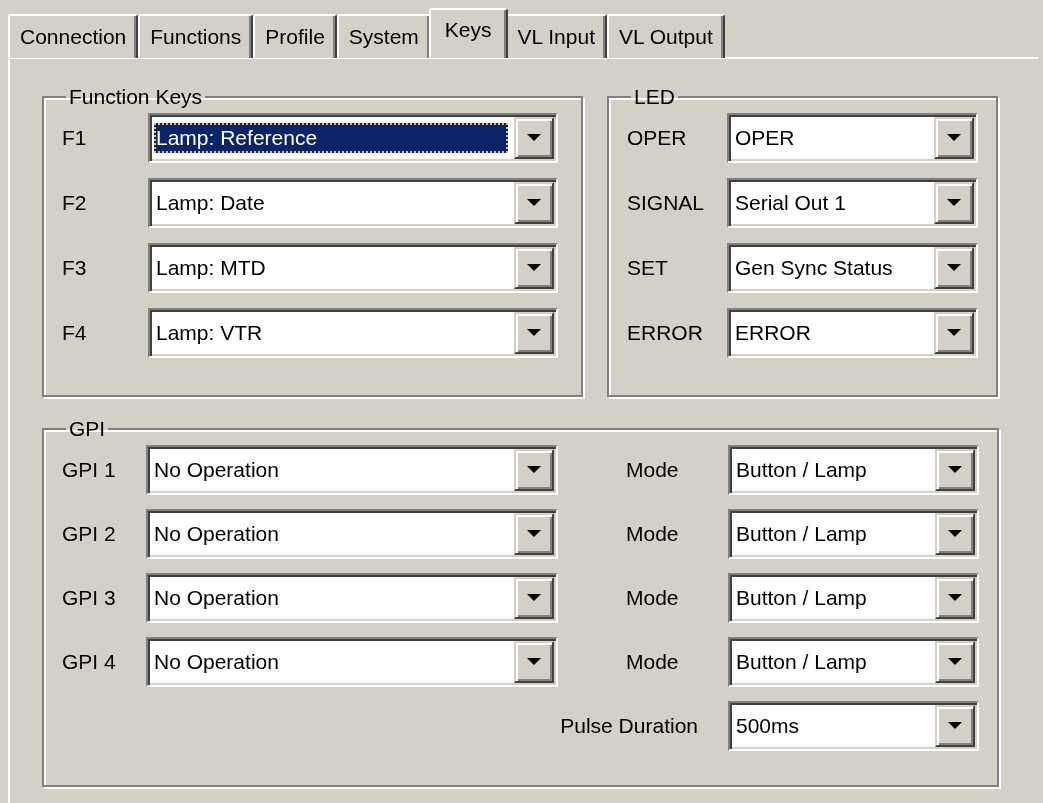  I want to click on dropdown: 500ms, so click(853, 726).